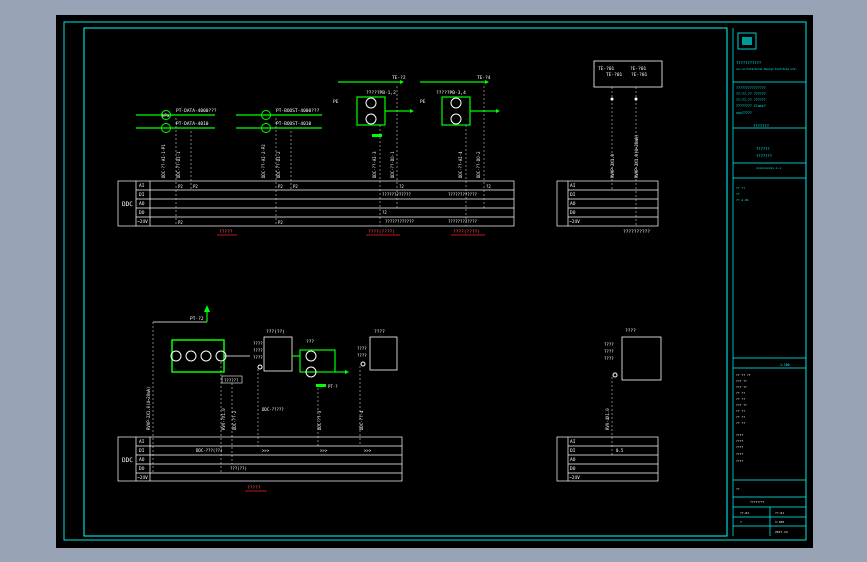 The image size is (867, 562). What do you see at coordinates (379, 332) in the screenshot?
I see `box3-title: ????` at bounding box center [379, 332].